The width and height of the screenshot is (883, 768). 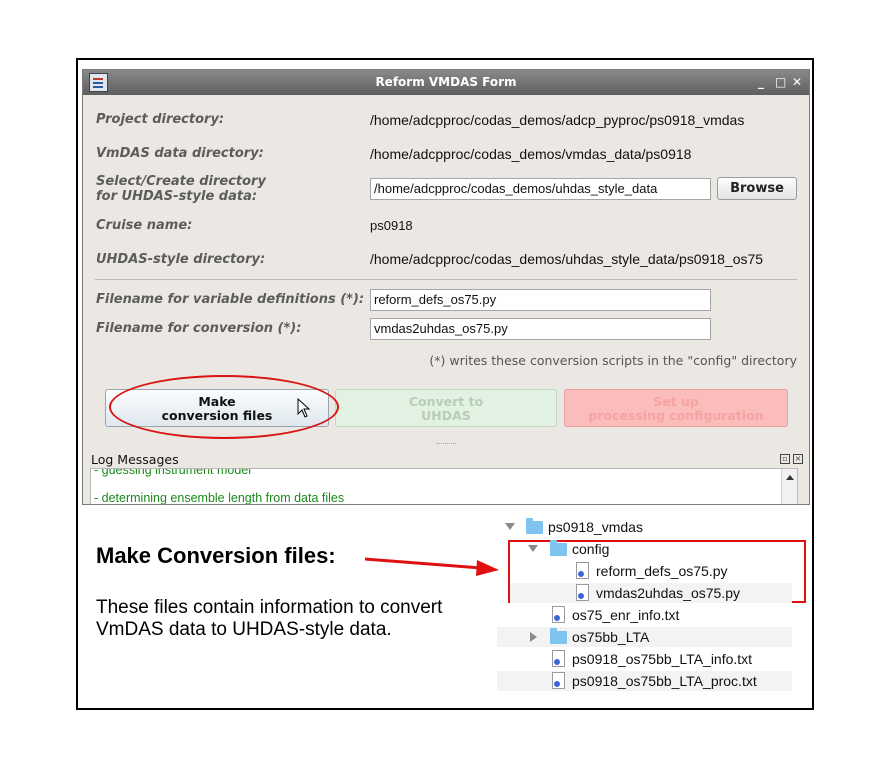 What do you see at coordinates (216, 555) in the screenshot?
I see `annotation-heading: Make Conversion files:` at bounding box center [216, 555].